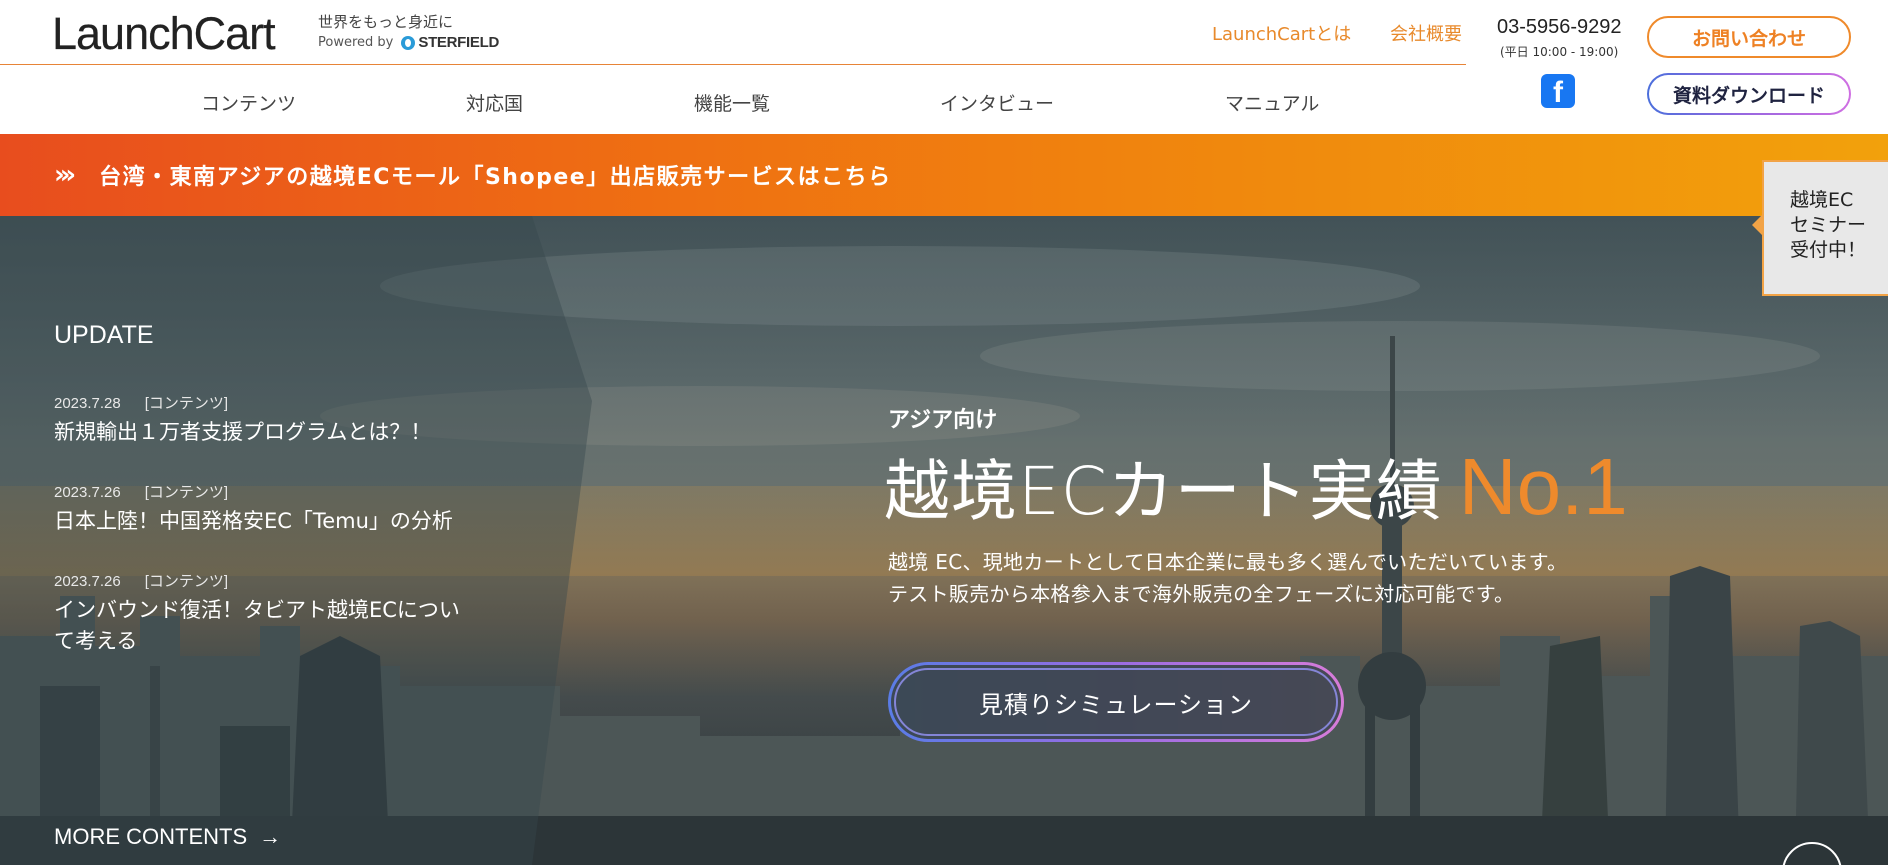  What do you see at coordinates (732, 102) in the screenshot?
I see `nav-item-features: 機能一覧` at bounding box center [732, 102].